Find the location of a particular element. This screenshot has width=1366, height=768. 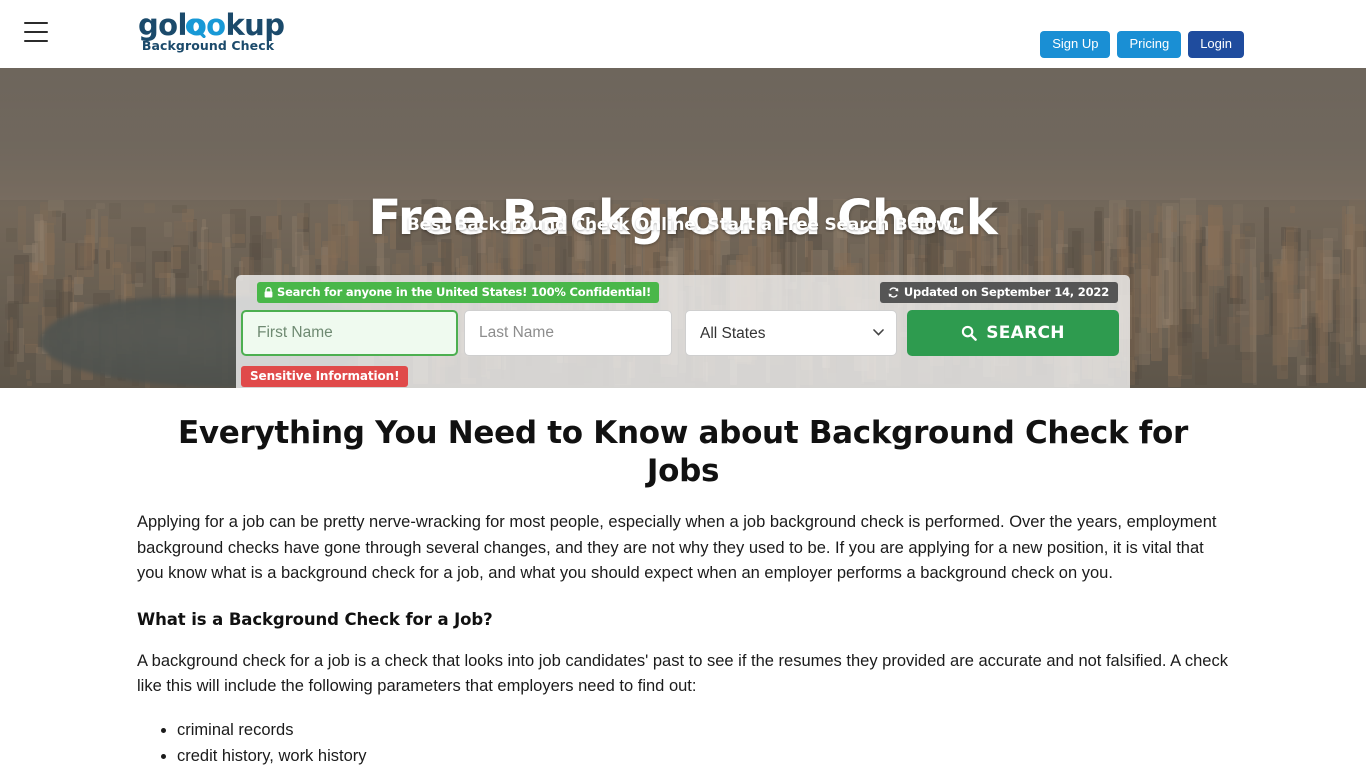

logo-text-lens: oo is located at coordinates (206, 25).